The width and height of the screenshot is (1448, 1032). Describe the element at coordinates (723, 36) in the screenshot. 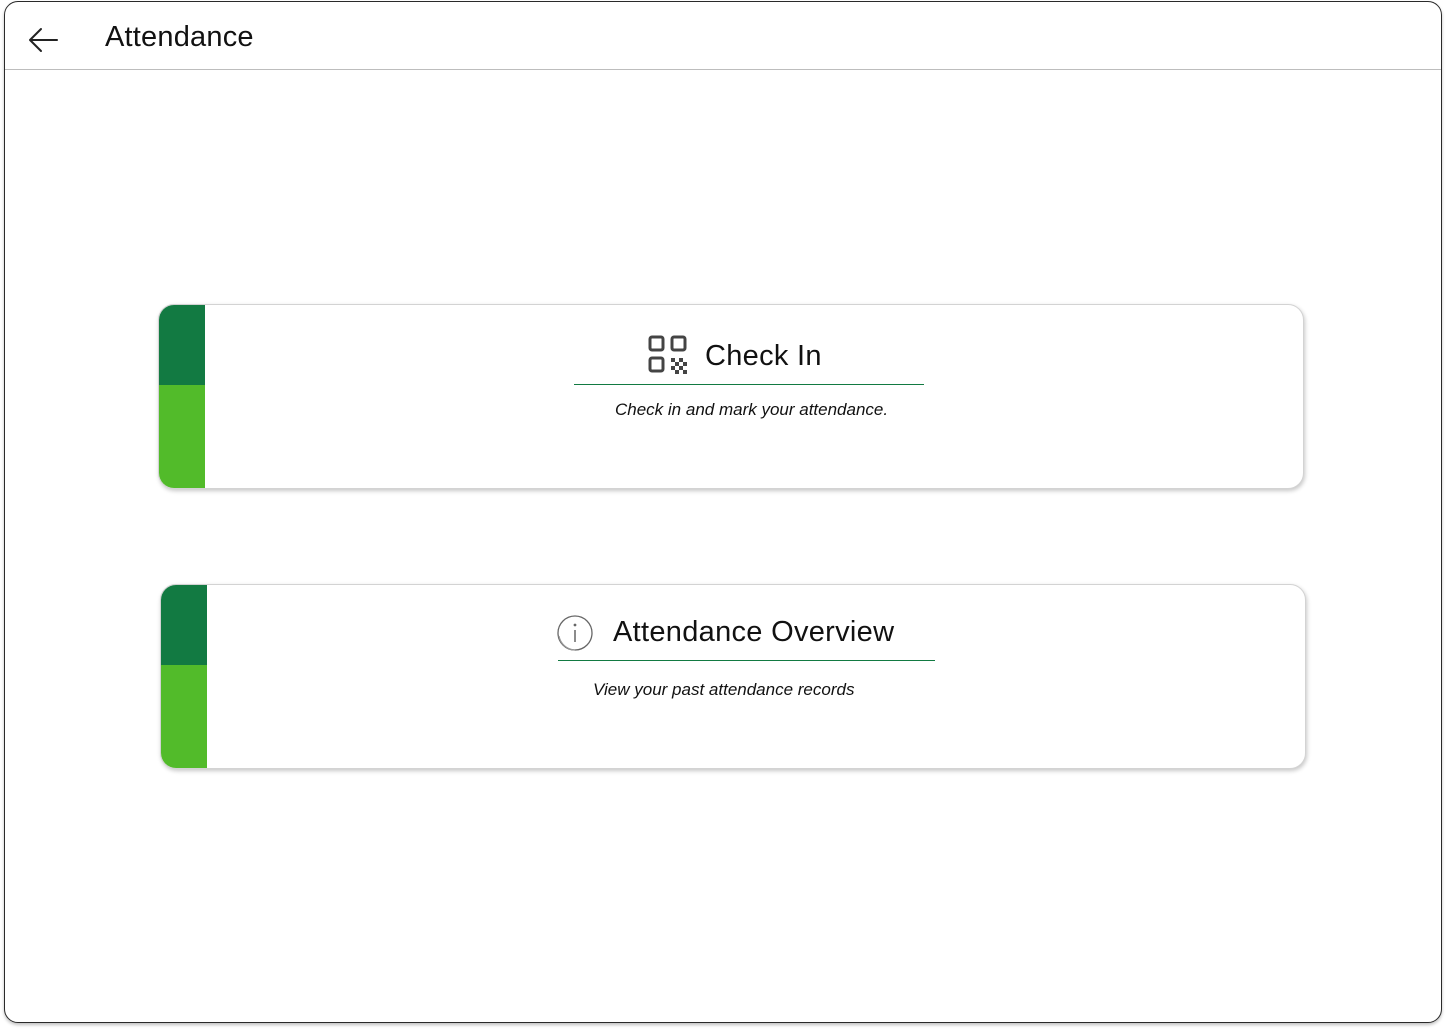

I see `app-header: Attendance` at that location.